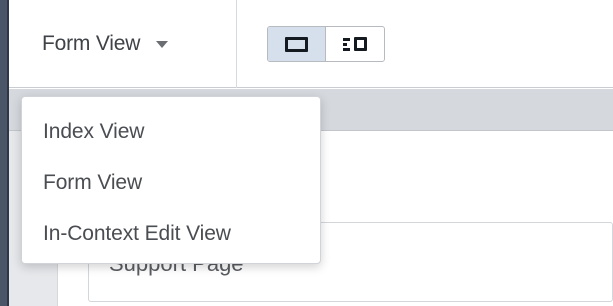 Image resolution: width=613 pixels, height=306 pixels. I want to click on view-selector-label: Form View, so click(91, 43).